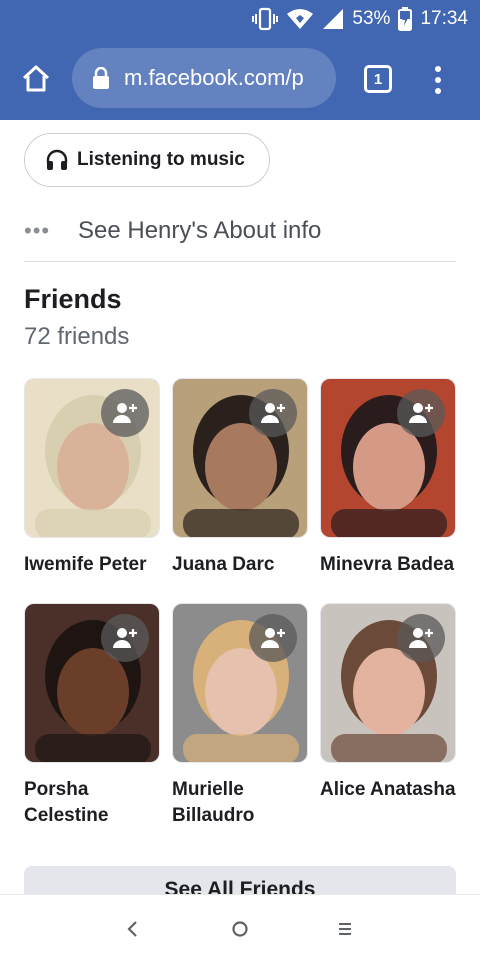  Describe the element at coordinates (371, 18) in the screenshot. I see `battery-percent: 53%` at that location.